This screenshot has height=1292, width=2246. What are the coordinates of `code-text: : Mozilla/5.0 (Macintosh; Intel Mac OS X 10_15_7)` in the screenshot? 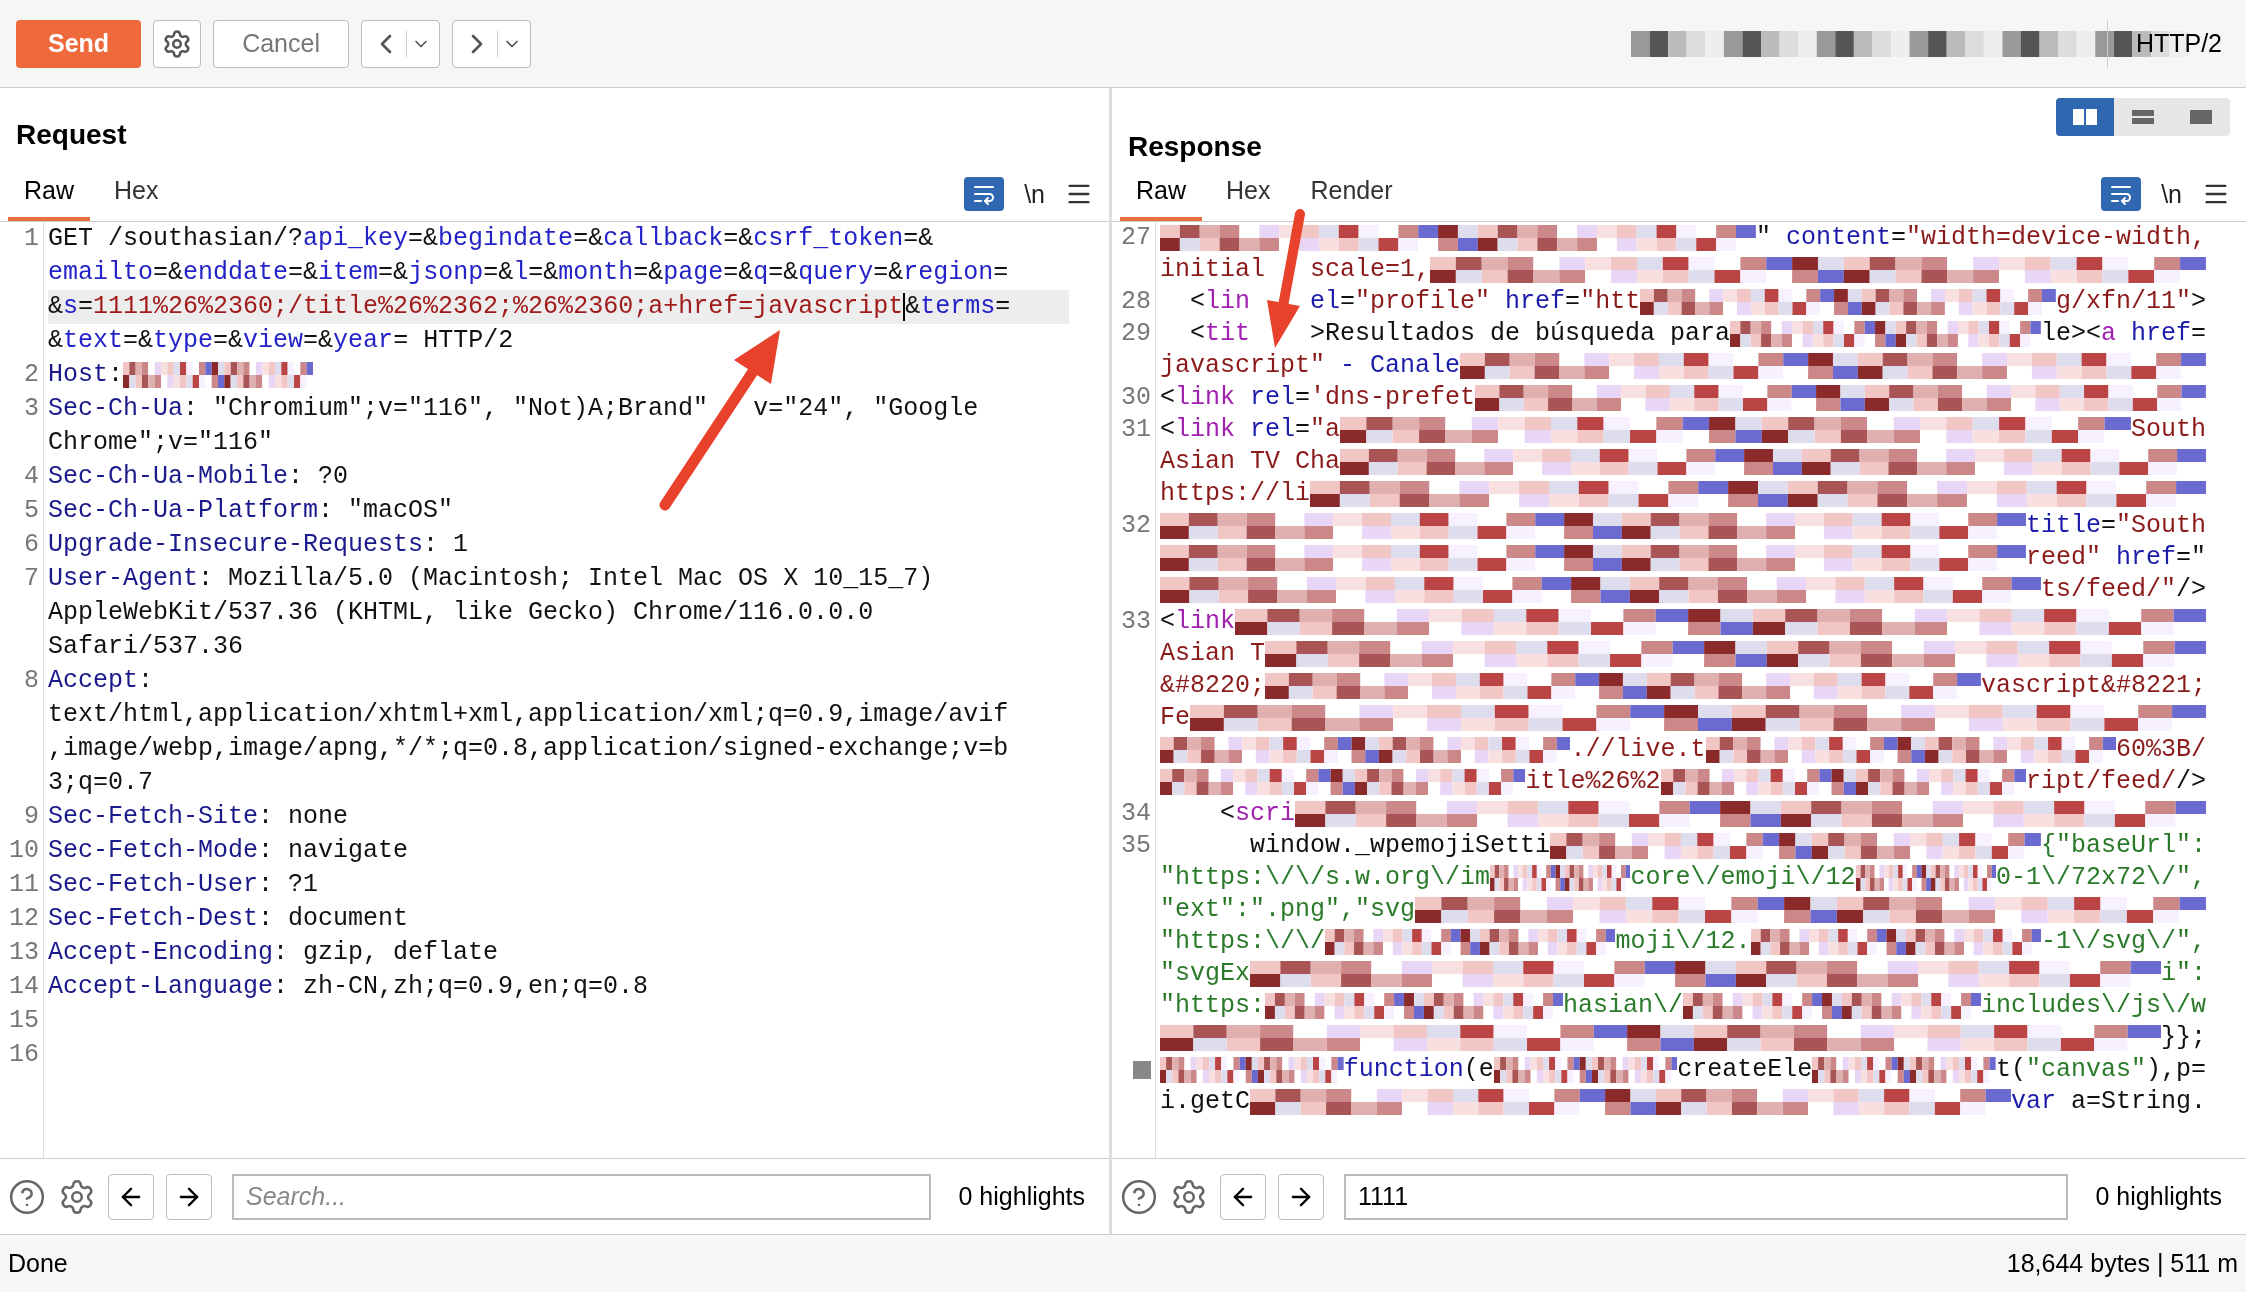 It's located at (566, 579).